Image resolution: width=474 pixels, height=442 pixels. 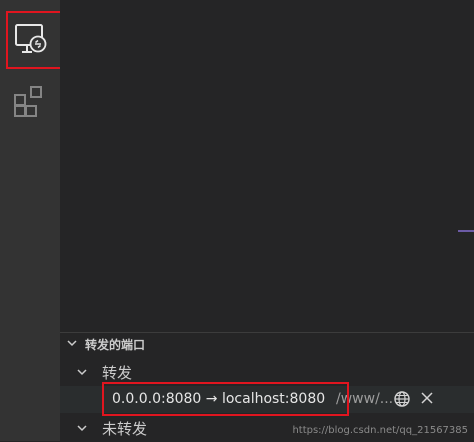 I want to click on watermark: https://blog.csdn.net/qq_21567385, so click(x=380, y=430).